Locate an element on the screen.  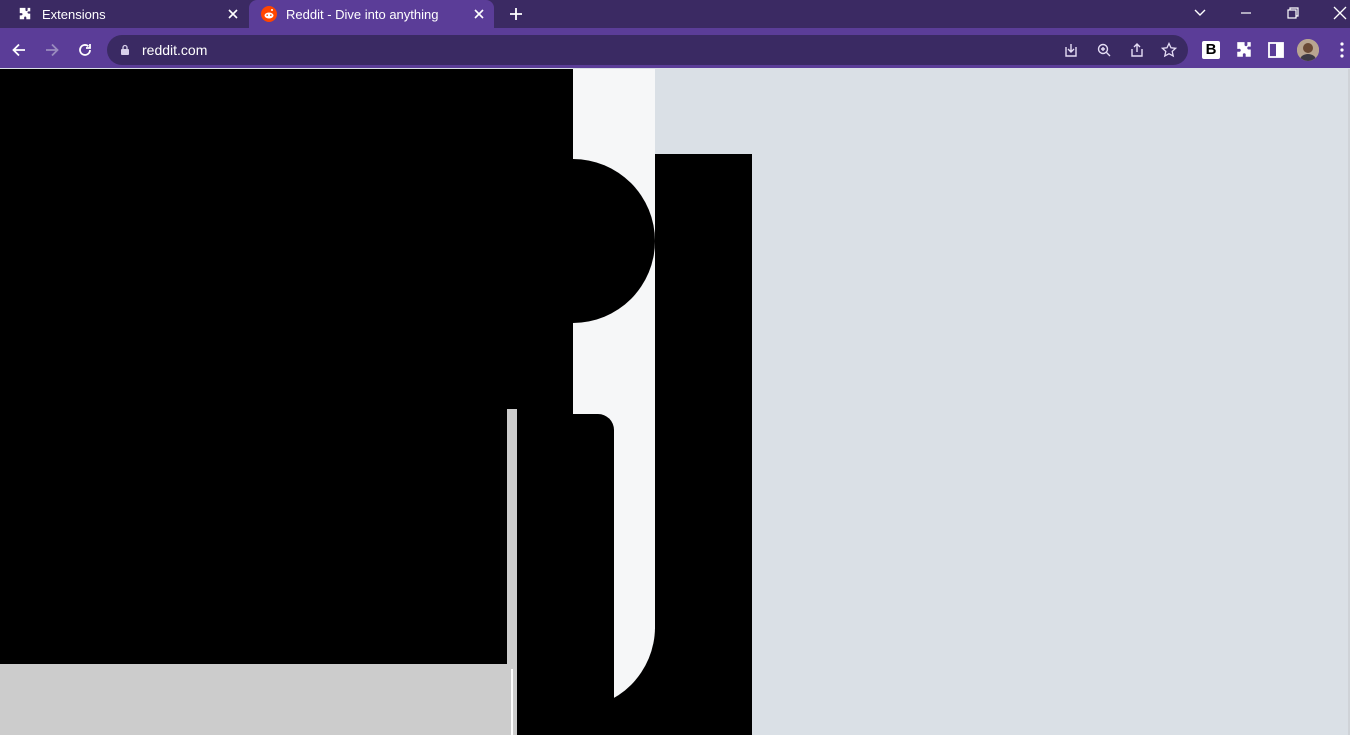
avatar is located at coordinates (1308, 50).